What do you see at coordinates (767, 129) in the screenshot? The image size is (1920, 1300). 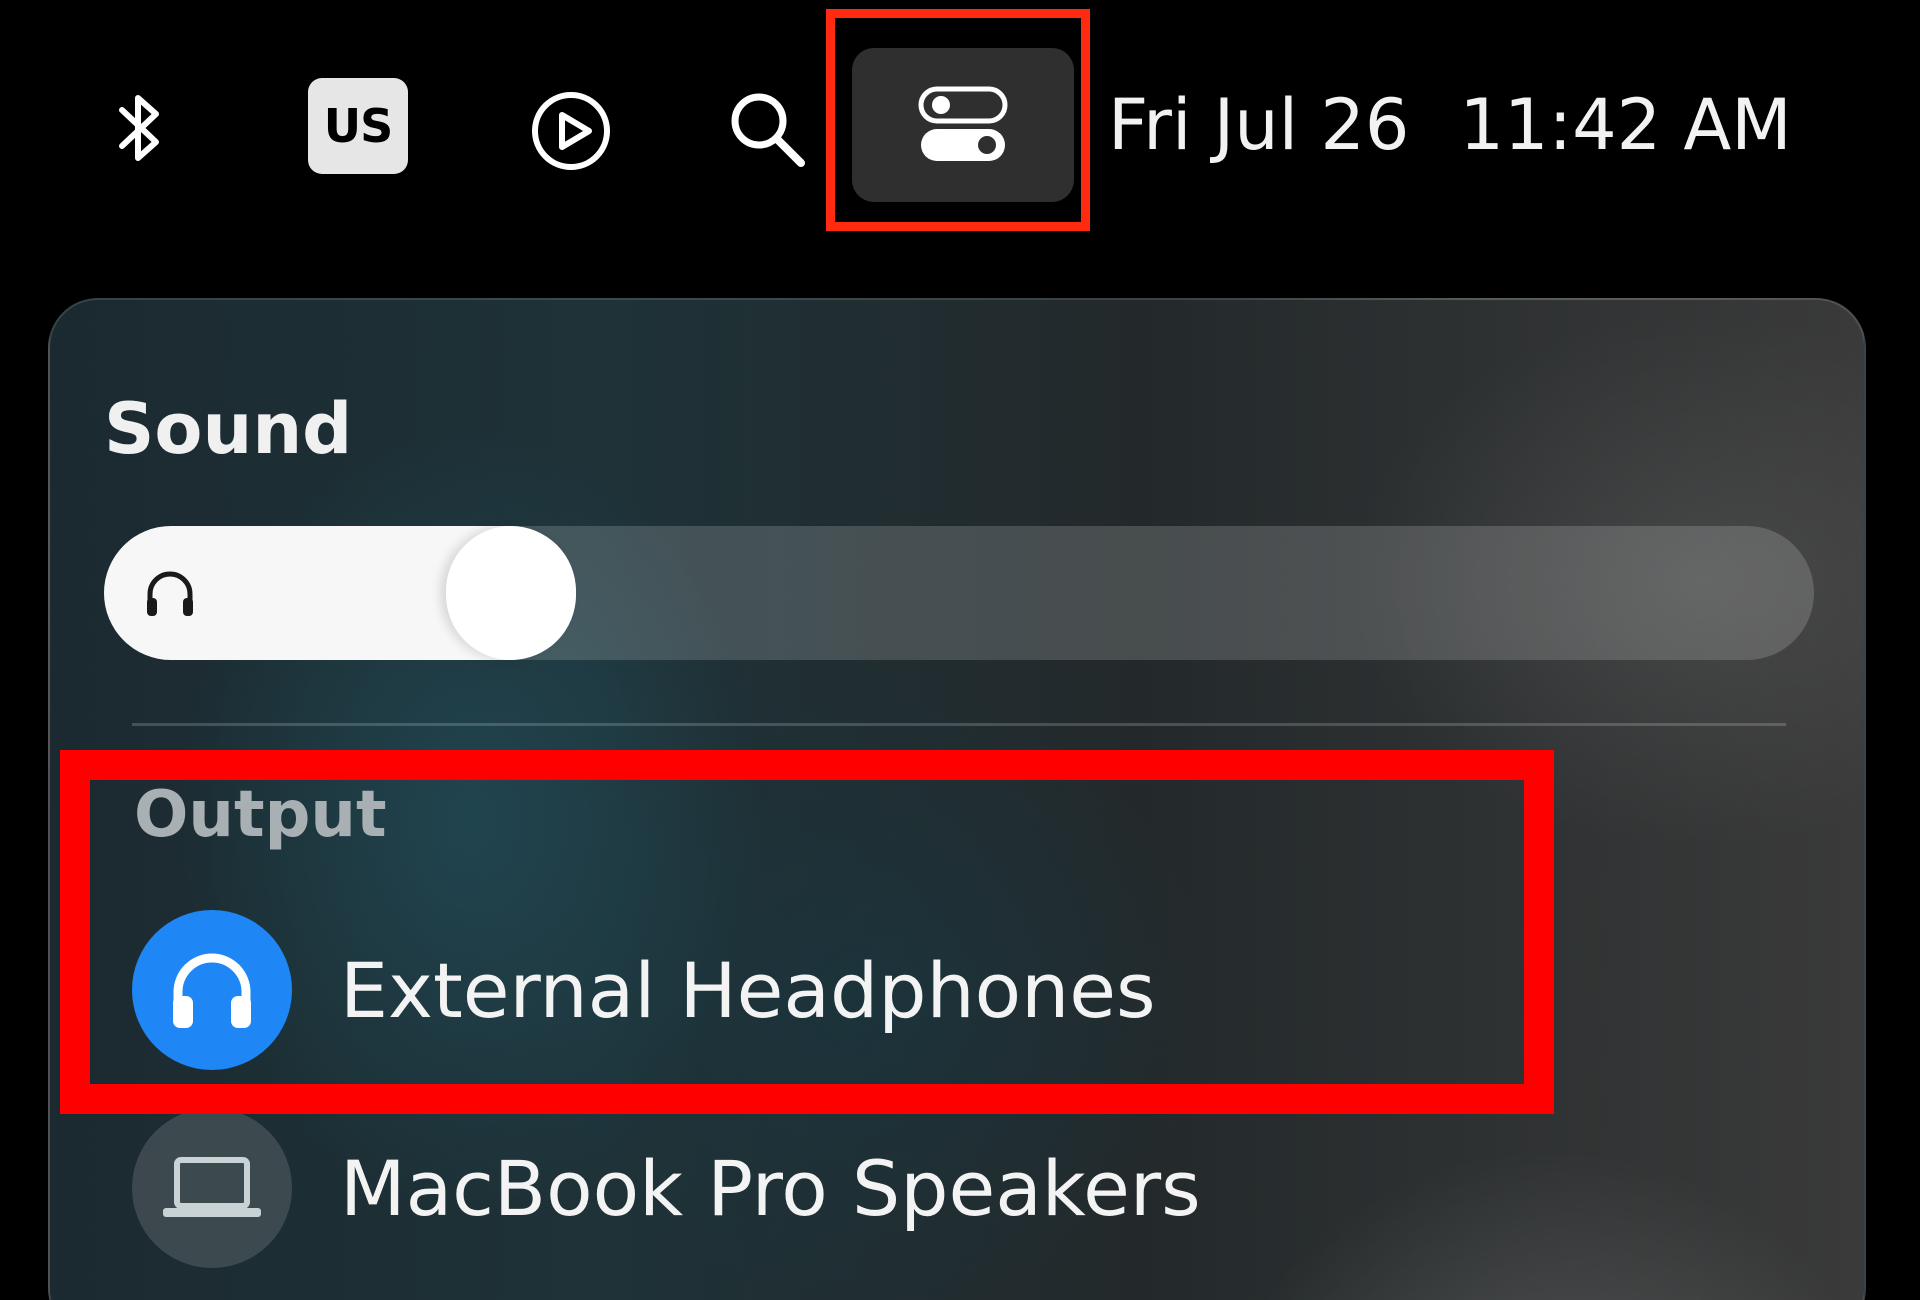 I see `search-icon` at bounding box center [767, 129].